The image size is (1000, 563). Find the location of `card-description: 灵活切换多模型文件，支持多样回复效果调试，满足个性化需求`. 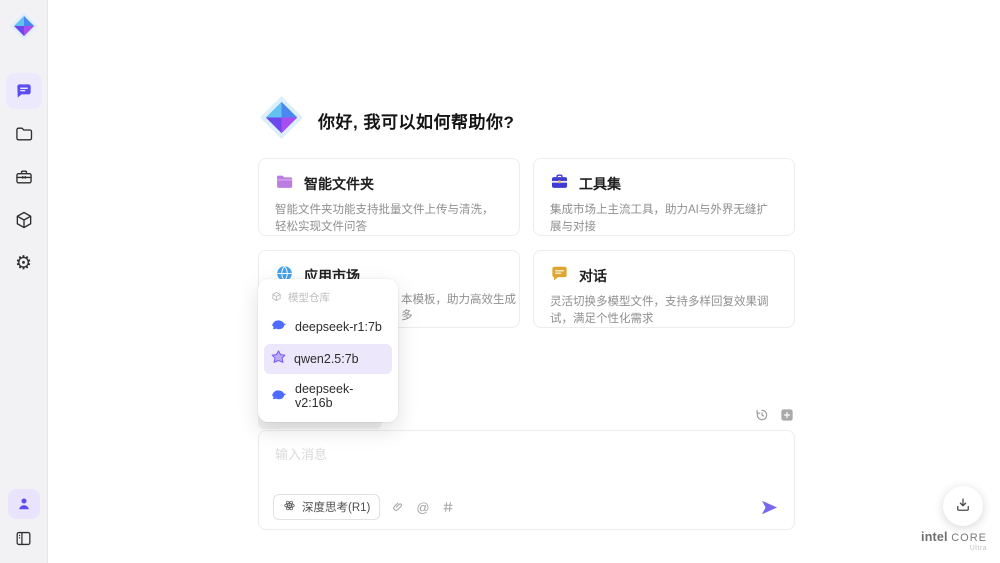

card-description: 灵活切换多模型文件，支持多样回复效果调试，满足个性化需求 is located at coordinates (659, 310).